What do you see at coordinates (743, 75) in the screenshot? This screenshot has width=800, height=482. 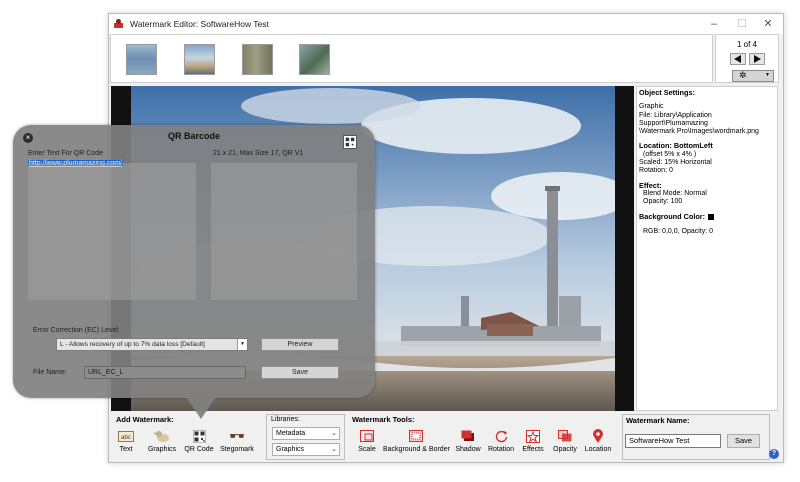 I see `gear-icon: ✲` at bounding box center [743, 75].